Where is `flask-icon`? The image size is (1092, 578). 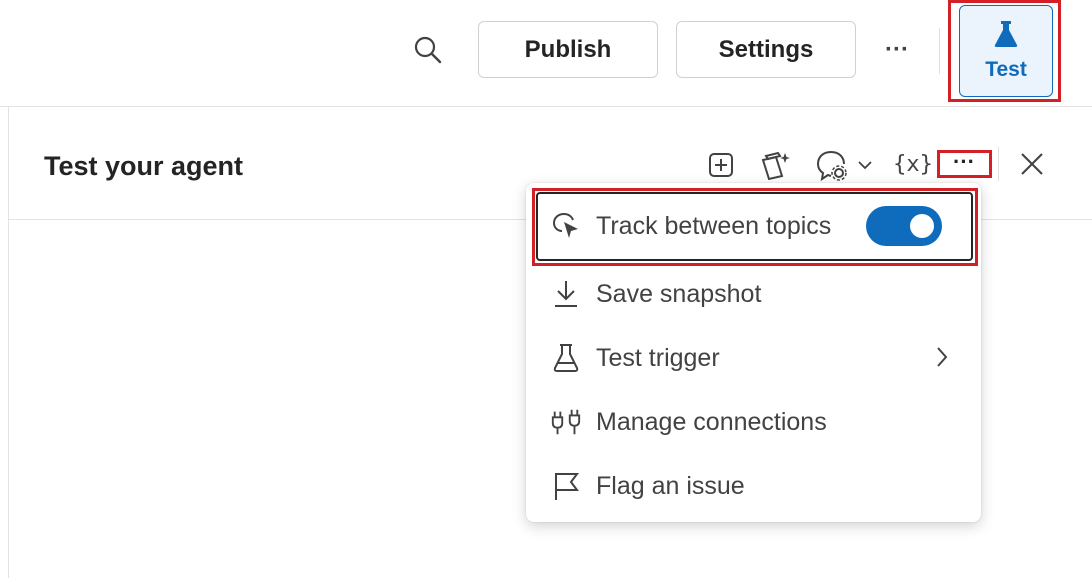
flask-icon is located at coordinates (1006, 37).